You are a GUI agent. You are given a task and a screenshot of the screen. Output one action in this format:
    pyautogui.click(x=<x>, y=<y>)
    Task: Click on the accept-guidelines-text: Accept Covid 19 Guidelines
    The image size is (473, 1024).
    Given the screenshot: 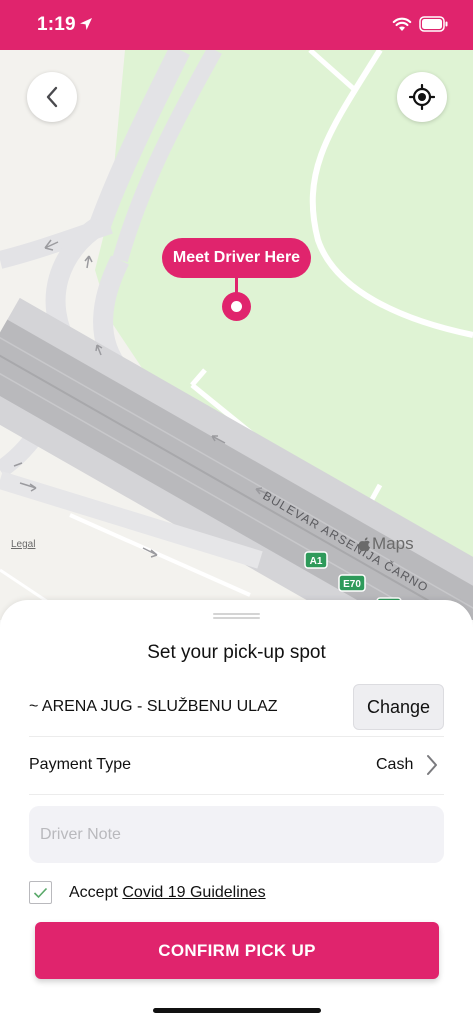 What is the action you would take?
    pyautogui.click(x=167, y=893)
    